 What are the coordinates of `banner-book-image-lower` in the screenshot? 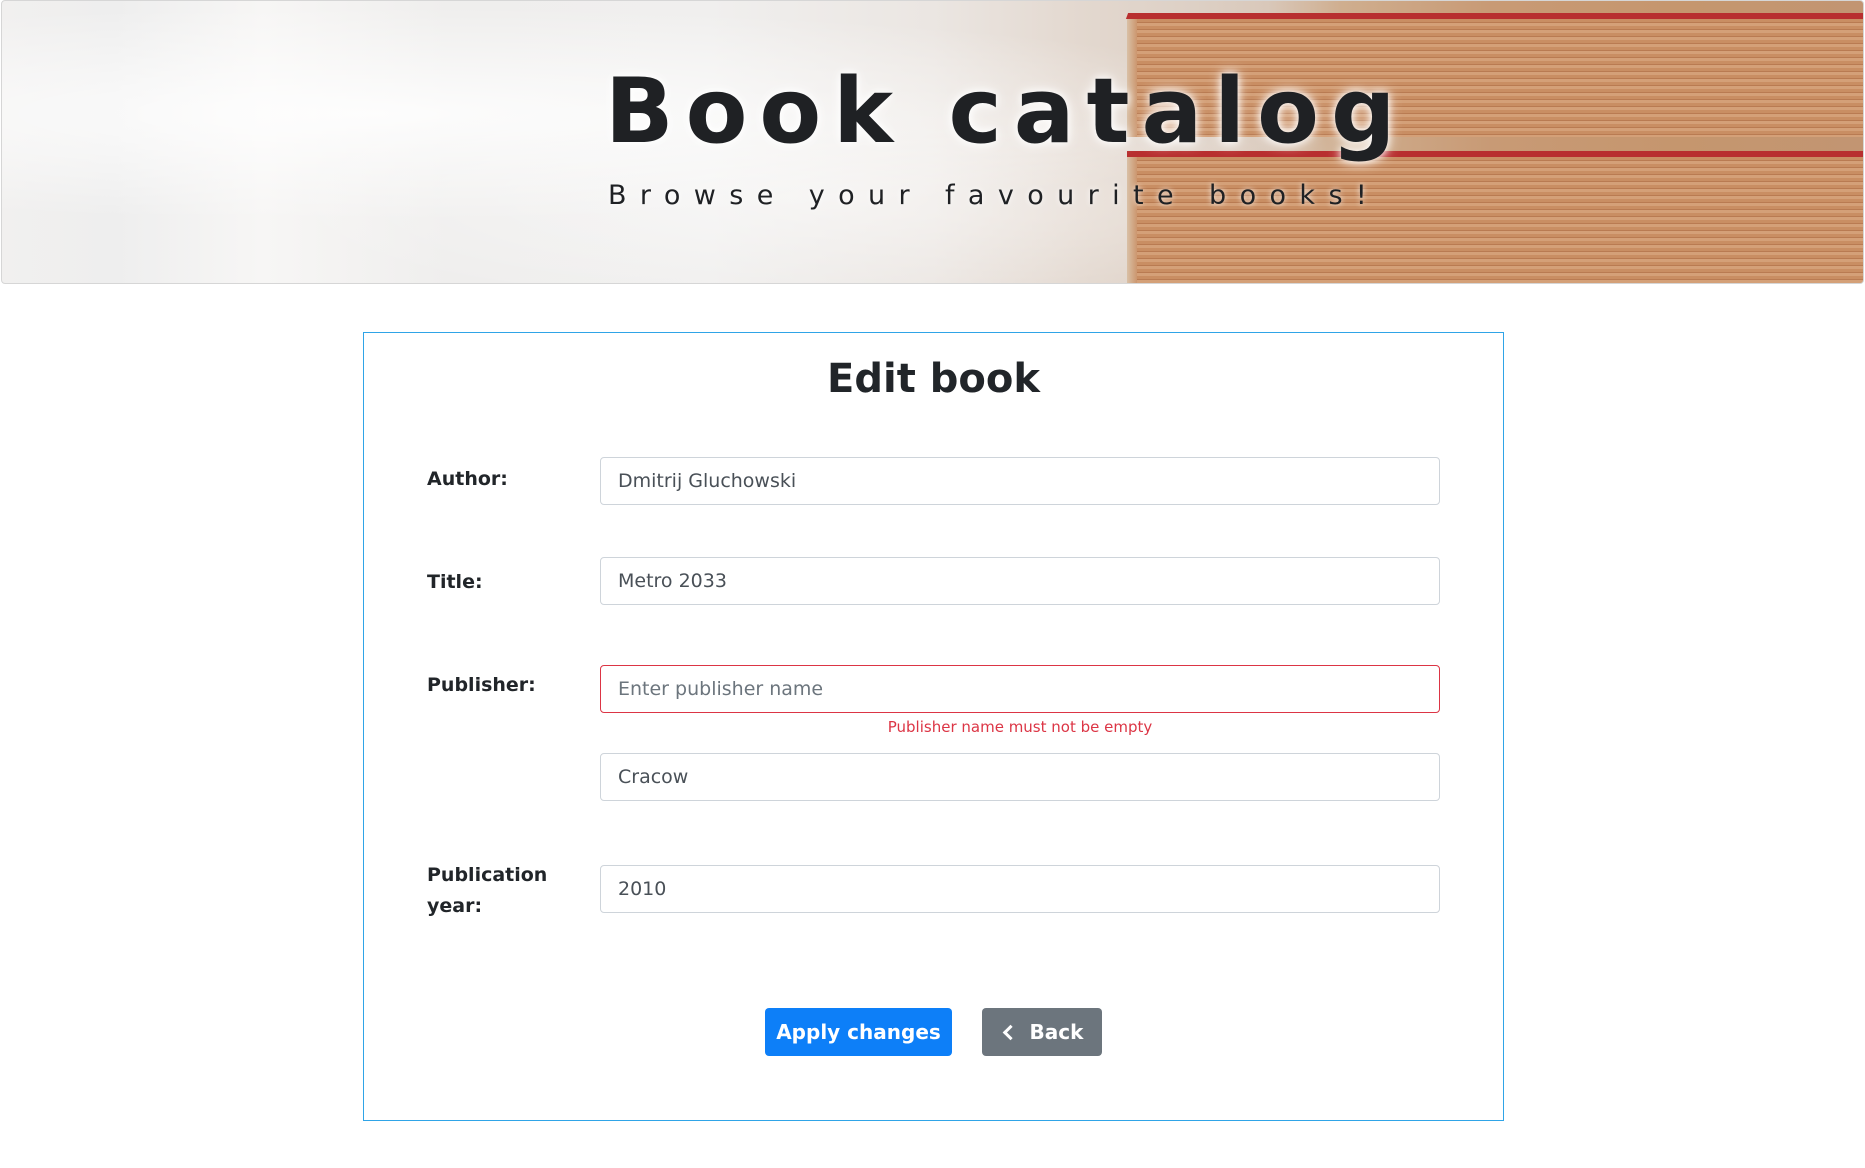 It's located at (1495, 217).